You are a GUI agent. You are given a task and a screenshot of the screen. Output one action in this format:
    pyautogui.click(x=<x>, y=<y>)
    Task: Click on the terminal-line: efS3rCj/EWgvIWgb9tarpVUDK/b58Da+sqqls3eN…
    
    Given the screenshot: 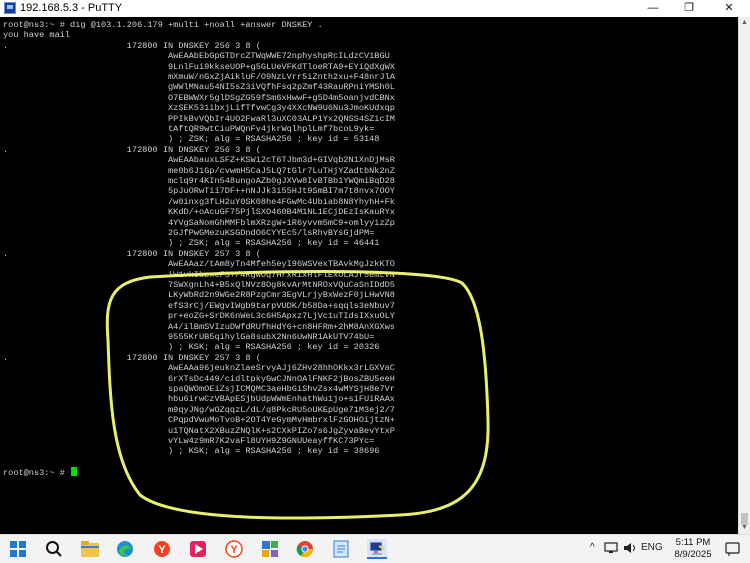 What is the action you would take?
    pyautogui.click(x=199, y=305)
    